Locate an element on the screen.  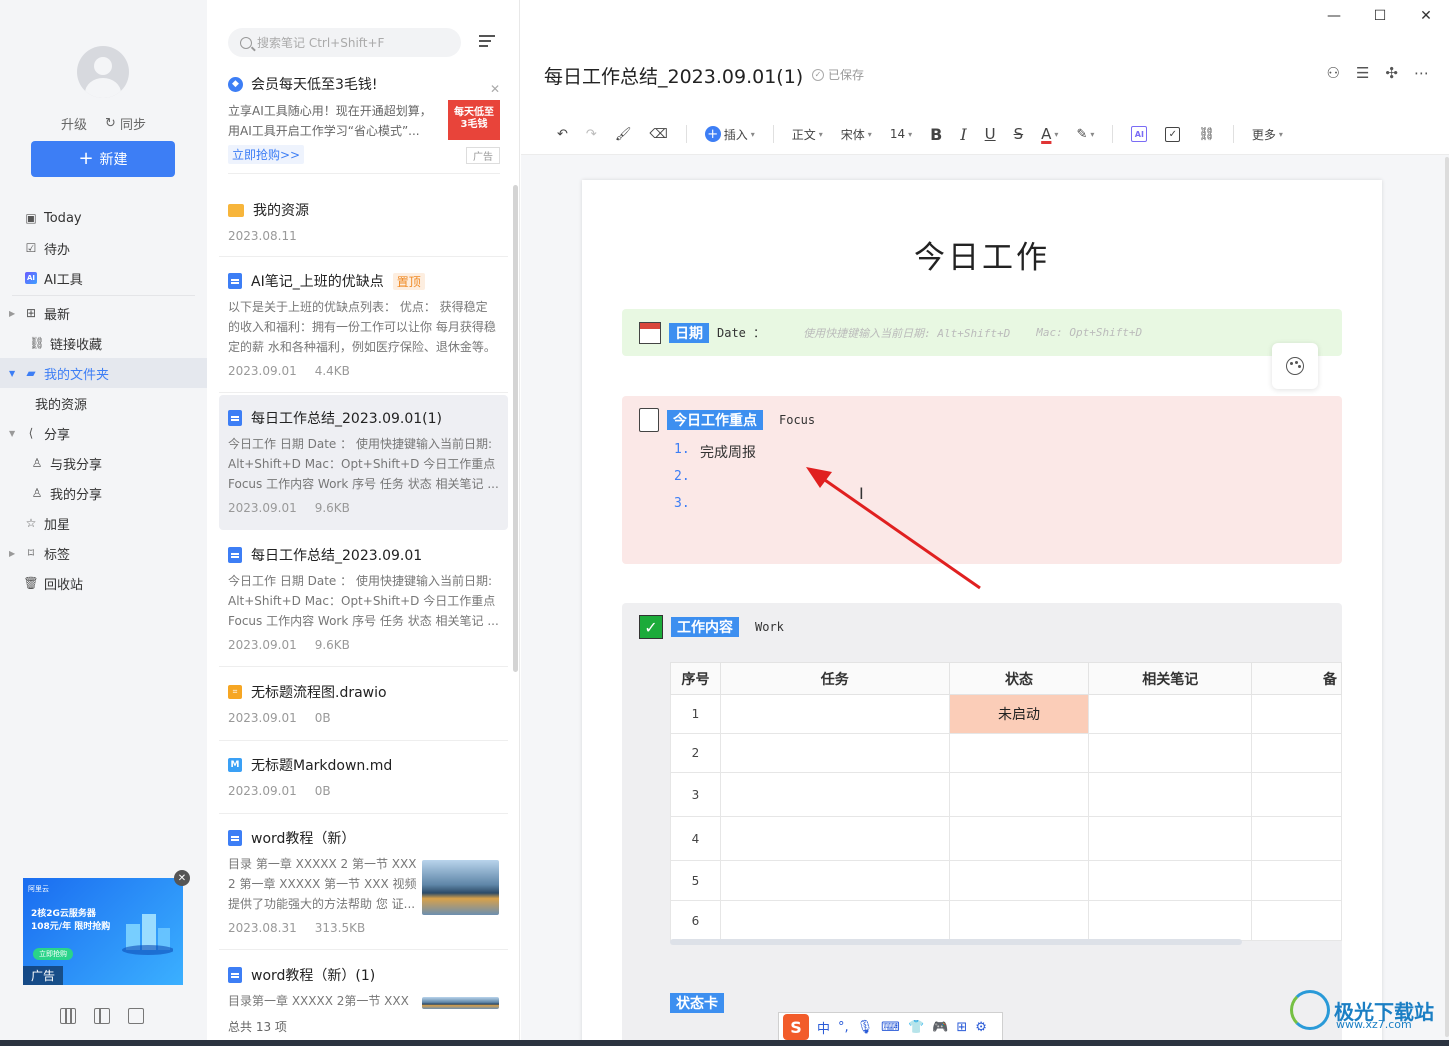
sidebar-item-shared-with-me: ♙ 与我分享 is located at coordinates (103, 463).